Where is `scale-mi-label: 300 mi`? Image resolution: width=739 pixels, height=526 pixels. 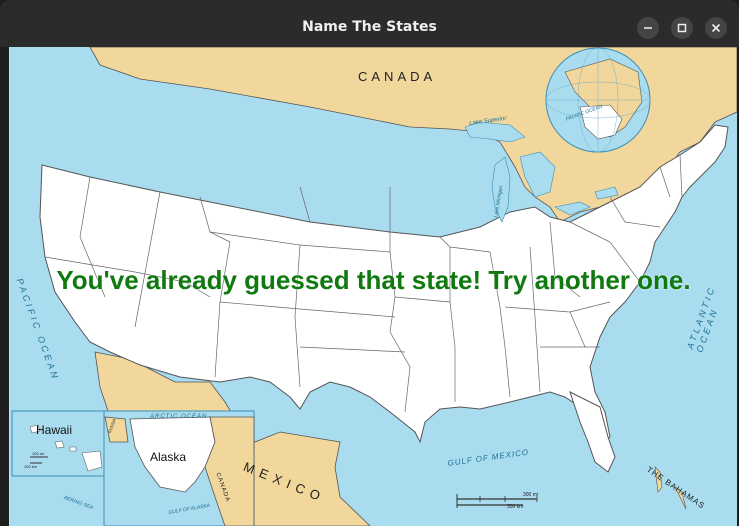
scale-mi-label: 300 mi is located at coordinates (531, 495).